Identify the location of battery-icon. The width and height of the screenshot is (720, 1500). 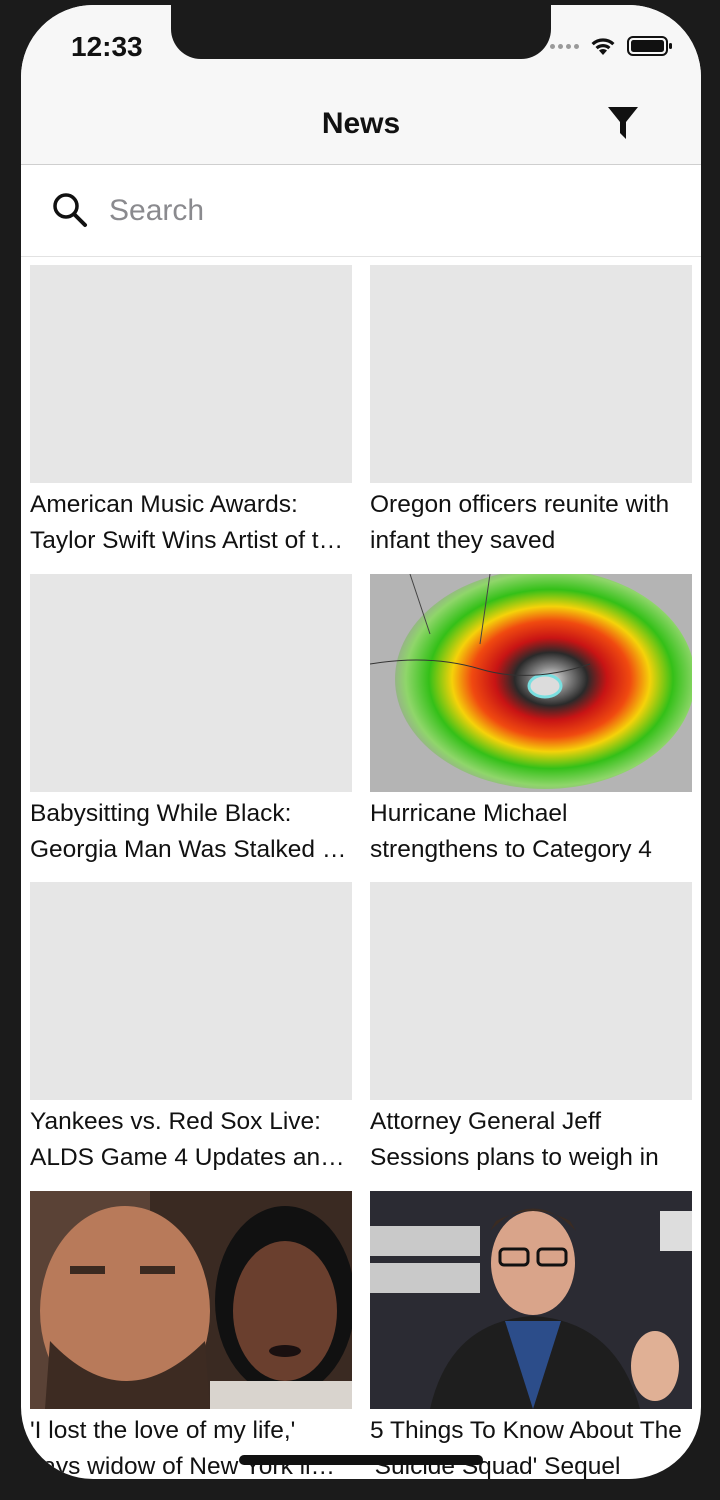
(650, 46).